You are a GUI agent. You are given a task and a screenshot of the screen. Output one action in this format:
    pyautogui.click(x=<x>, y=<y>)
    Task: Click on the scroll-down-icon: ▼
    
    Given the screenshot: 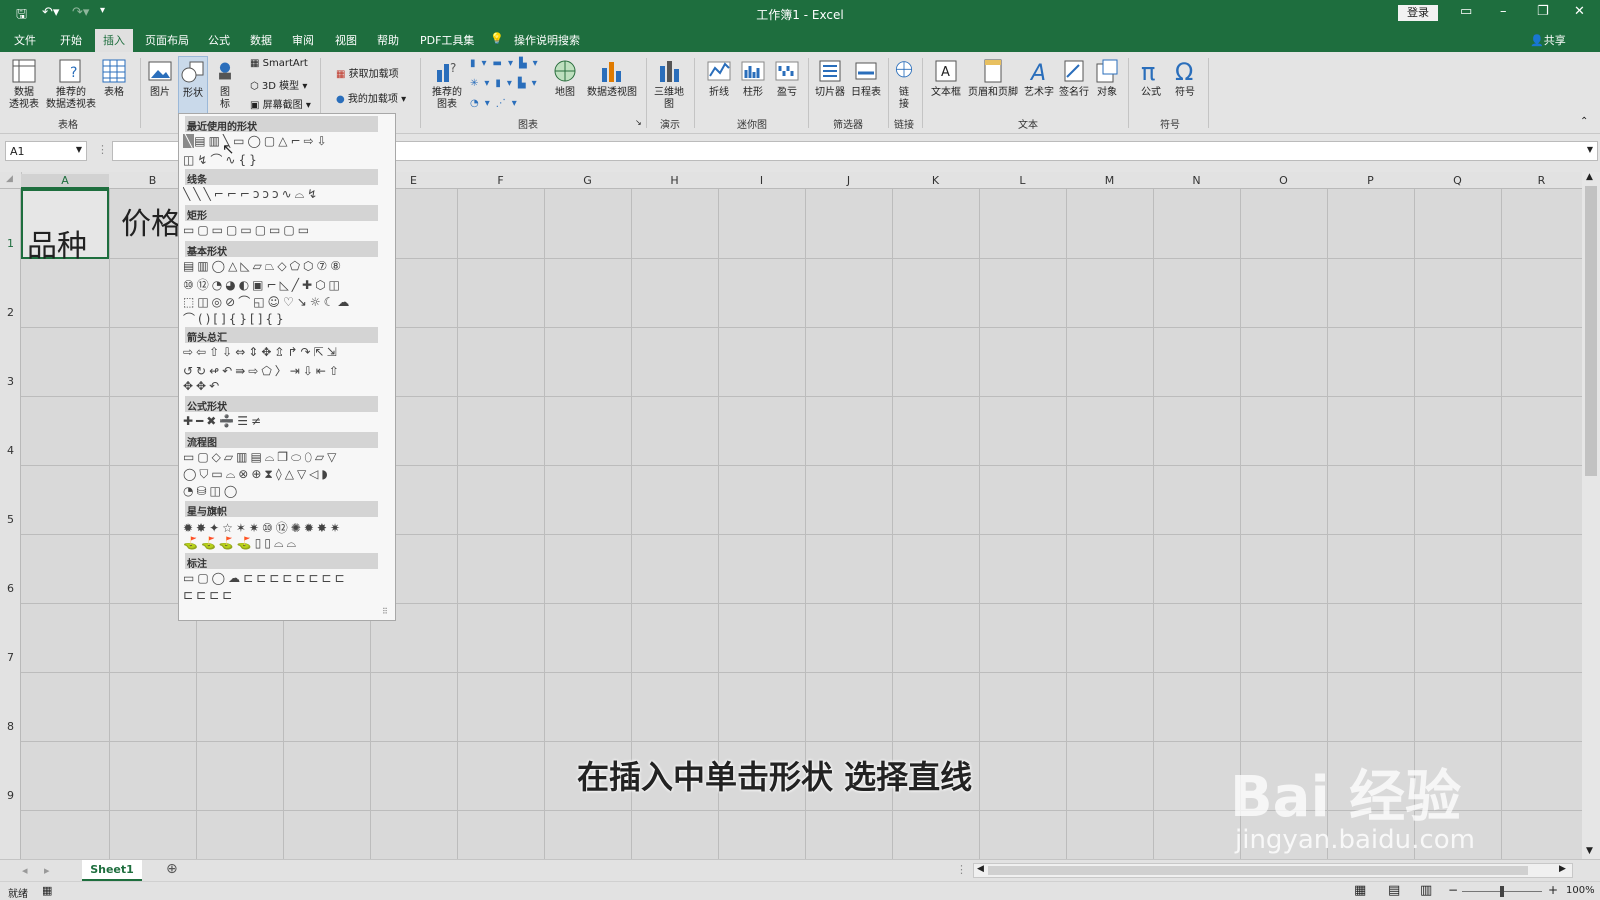 What is the action you would take?
    pyautogui.click(x=1589, y=851)
    